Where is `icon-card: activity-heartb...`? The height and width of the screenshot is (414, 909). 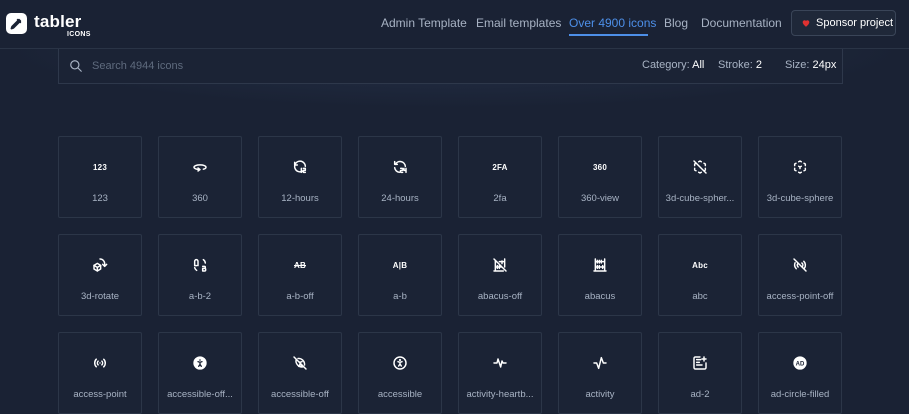
icon-card: activity-heartb... is located at coordinates (500, 373).